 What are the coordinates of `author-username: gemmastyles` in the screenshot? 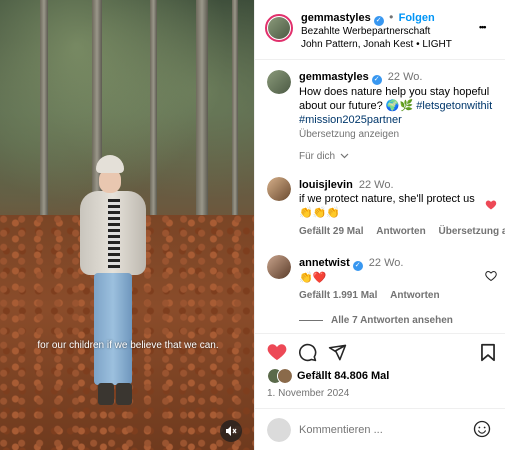 It's located at (336, 18).